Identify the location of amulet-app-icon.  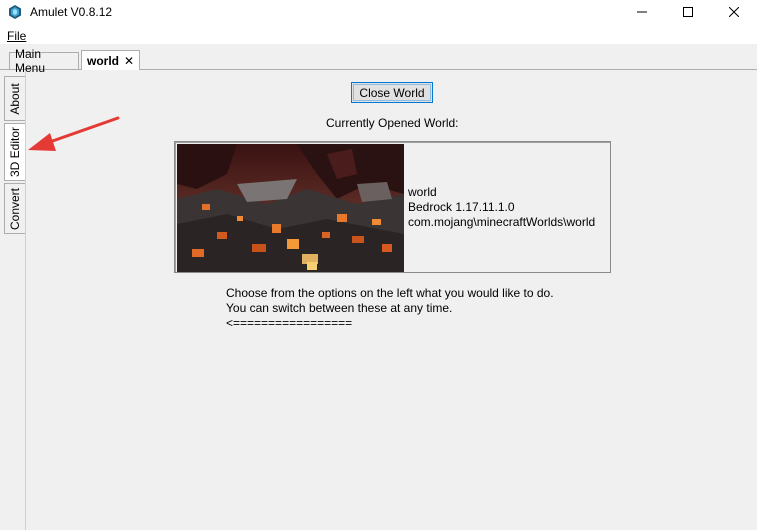
(15, 12).